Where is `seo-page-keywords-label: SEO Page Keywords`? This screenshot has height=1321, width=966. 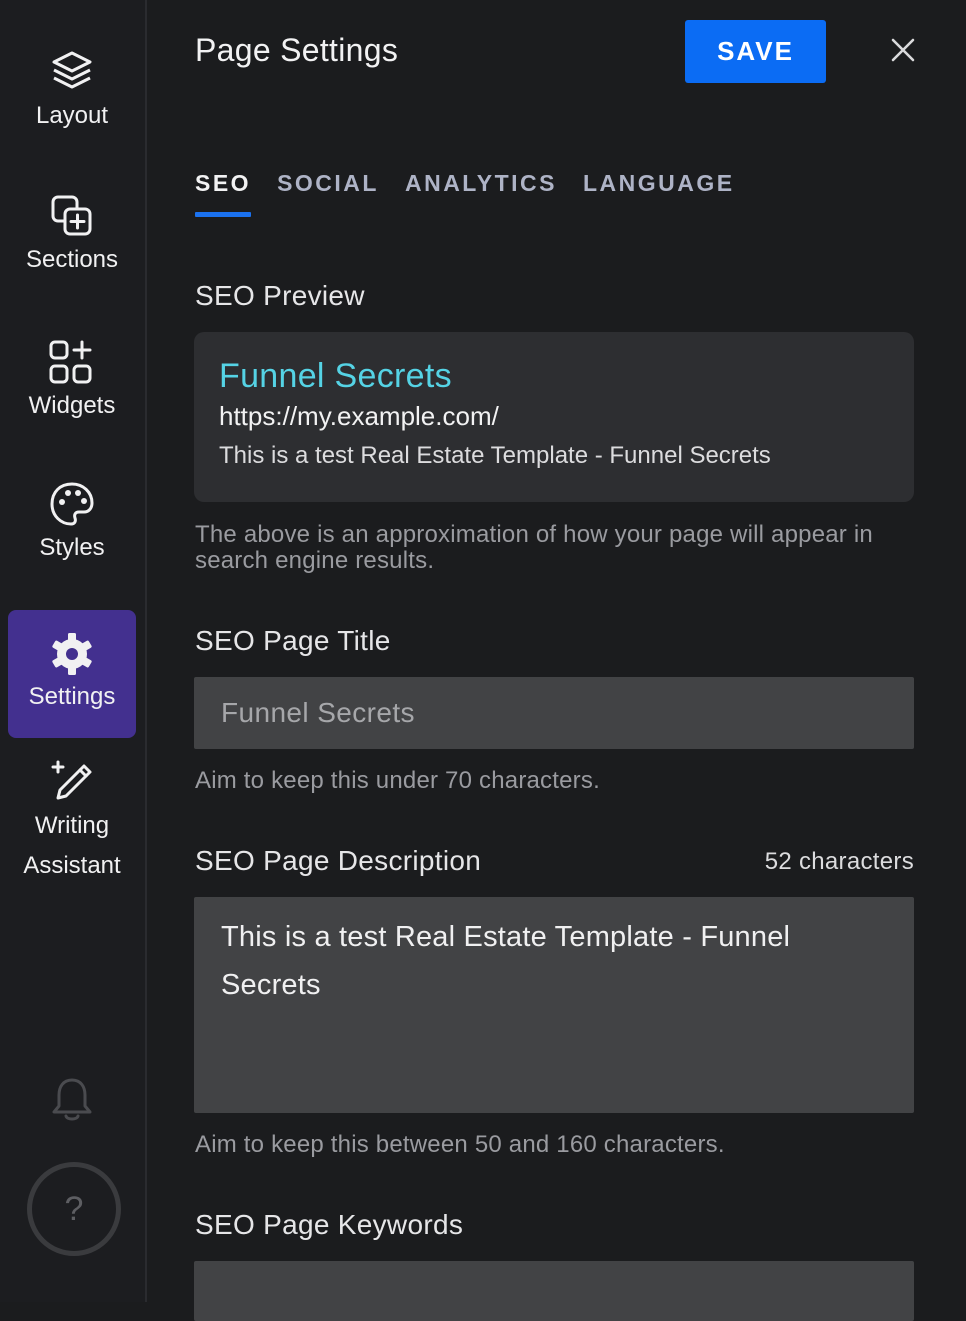 seo-page-keywords-label: SEO Page Keywords is located at coordinates (329, 1224).